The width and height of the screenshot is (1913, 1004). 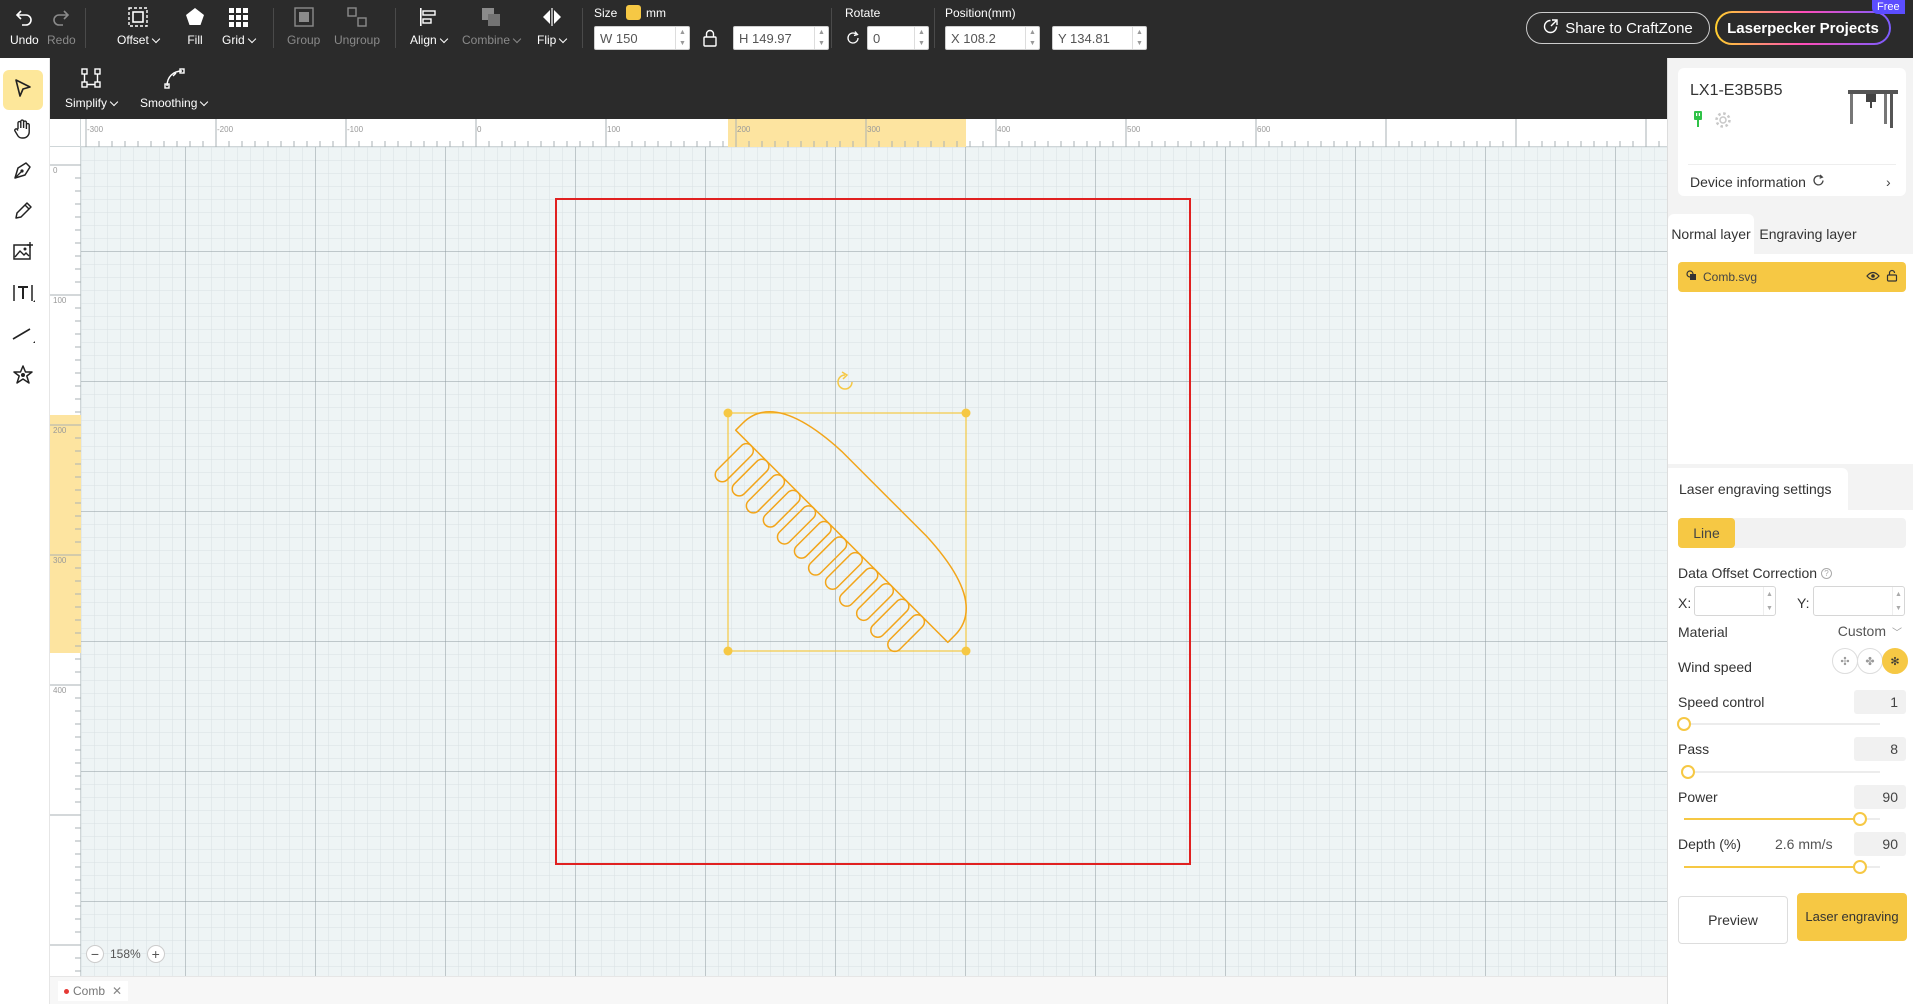 I want to click on fill-button: Fill, so click(x=195, y=26).